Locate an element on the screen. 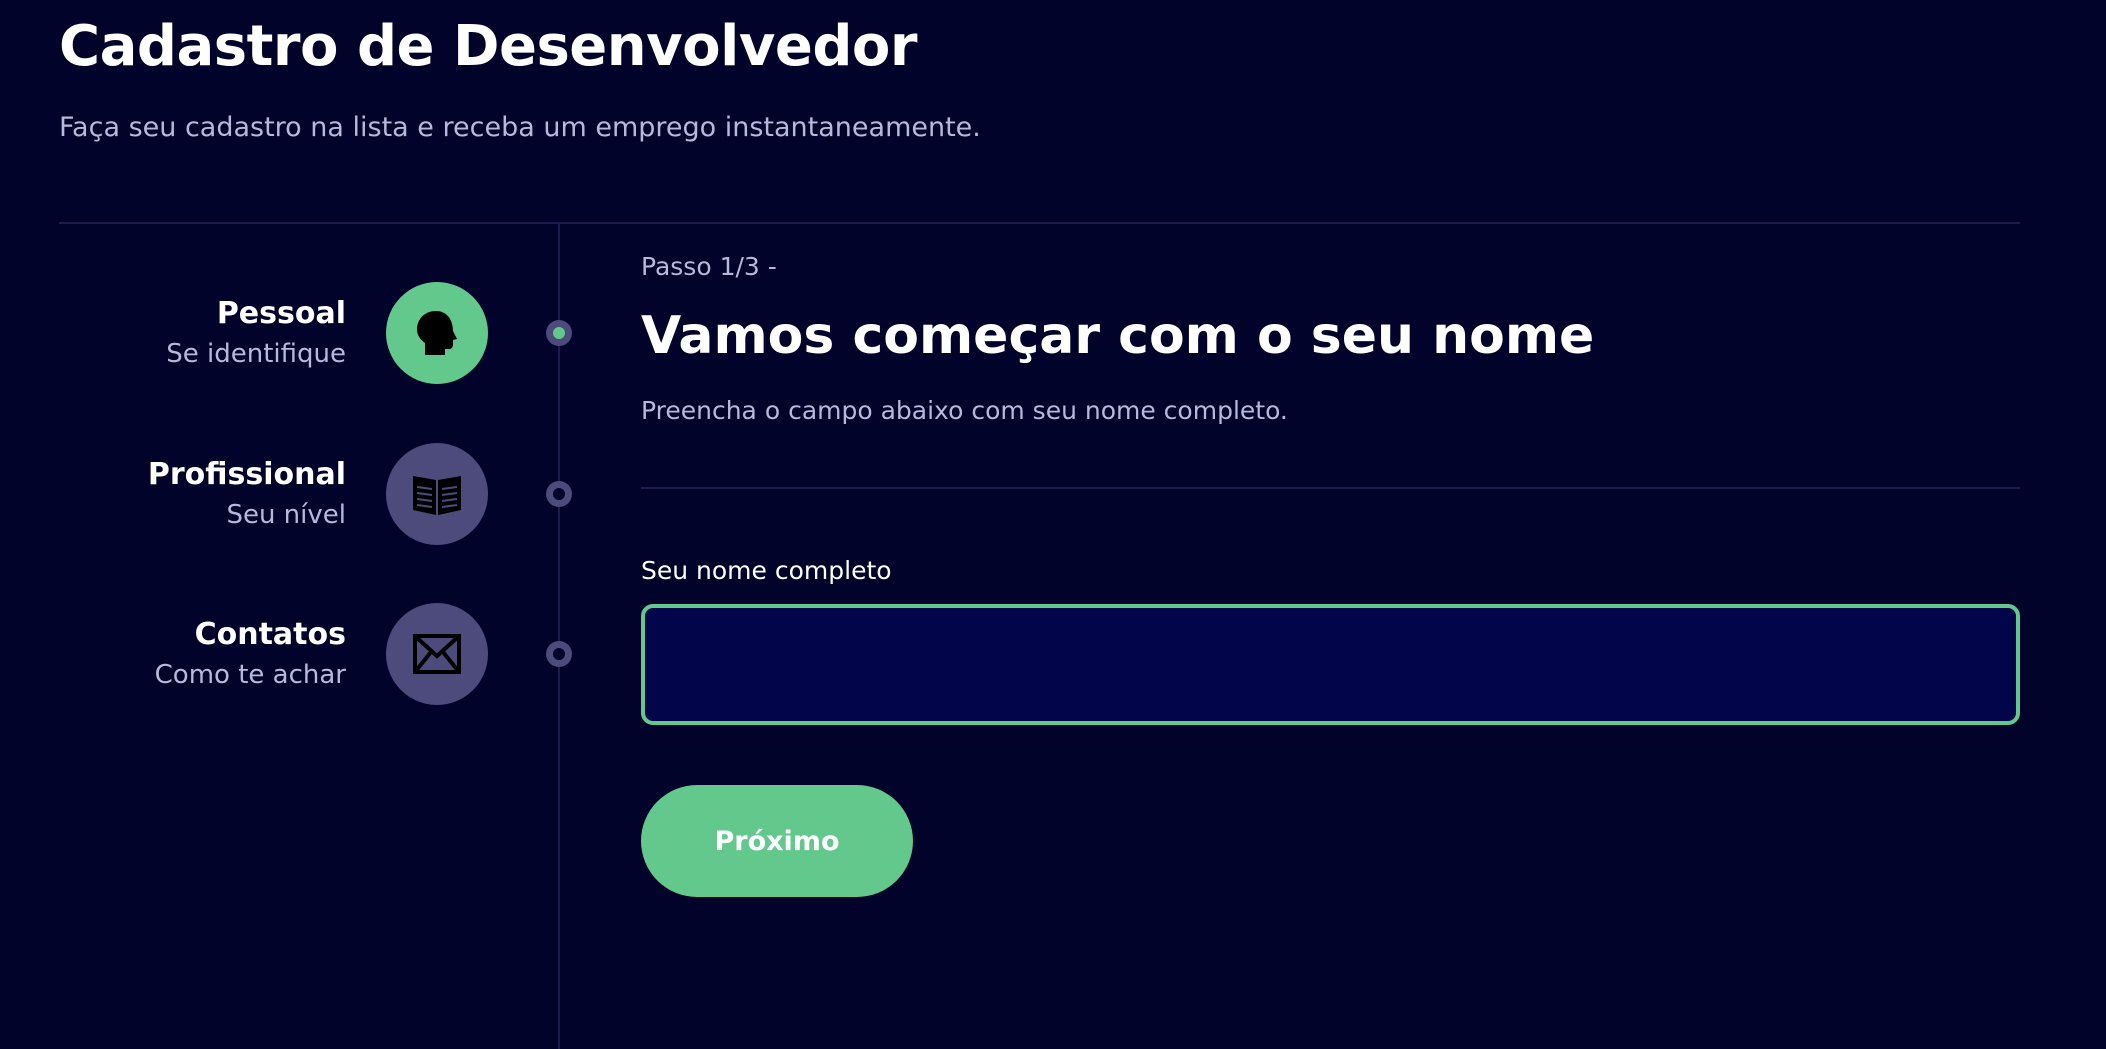  step-description: Seu nível is located at coordinates (286, 515).